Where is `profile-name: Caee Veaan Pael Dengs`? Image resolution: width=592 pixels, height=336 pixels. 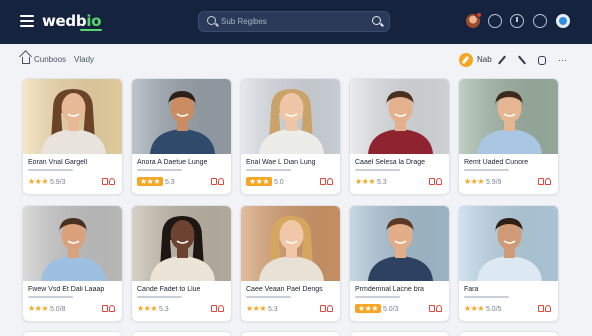 profile-name: Caee Veaan Pael Dengs is located at coordinates (284, 289).